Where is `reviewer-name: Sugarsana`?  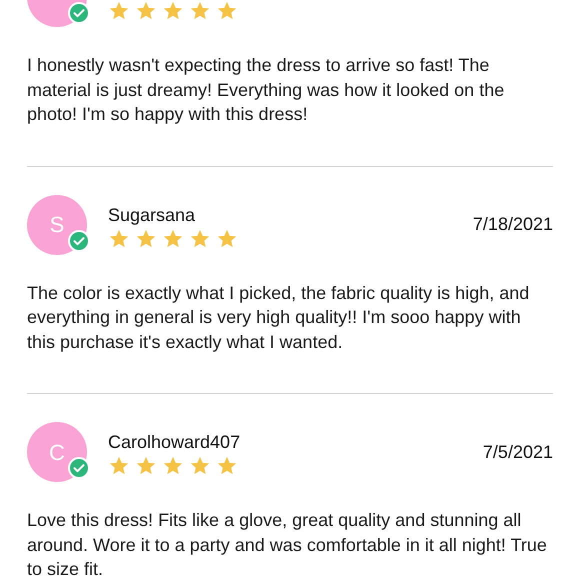 reviewer-name: Sugarsana is located at coordinates (152, 215).